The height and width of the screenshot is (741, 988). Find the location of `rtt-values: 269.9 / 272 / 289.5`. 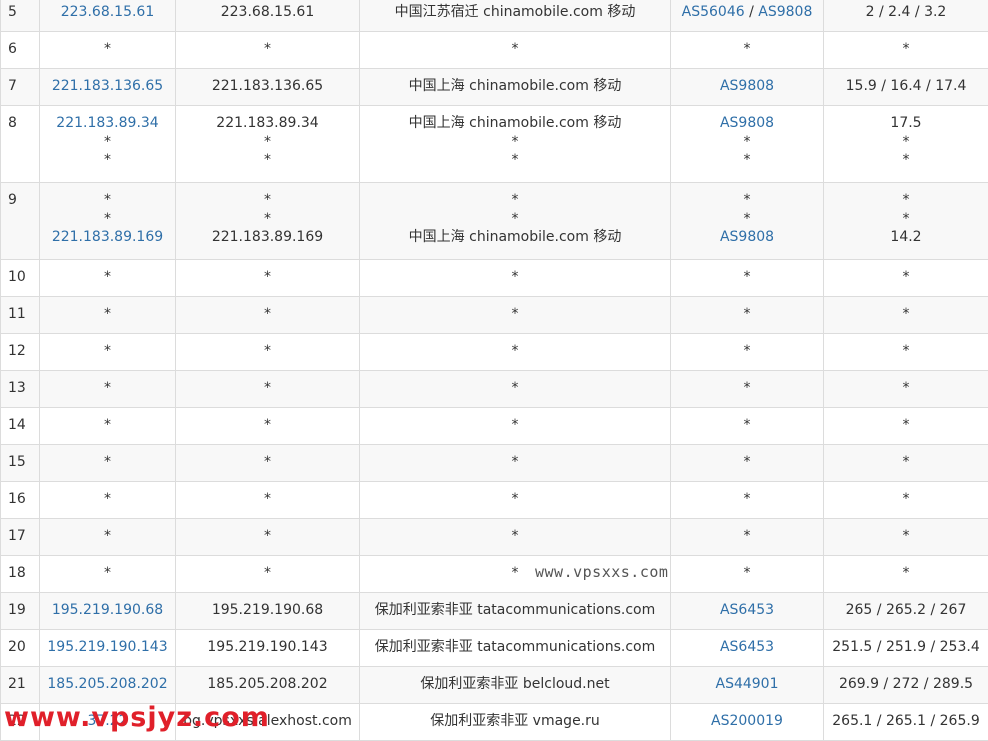

rtt-values: 269.9 / 272 / 289.5 is located at coordinates (906, 684).